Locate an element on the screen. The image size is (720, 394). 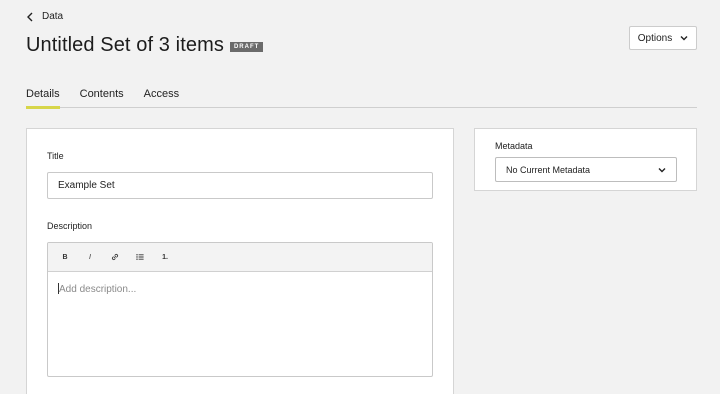
title-input-value: Example Set is located at coordinates (86, 185).